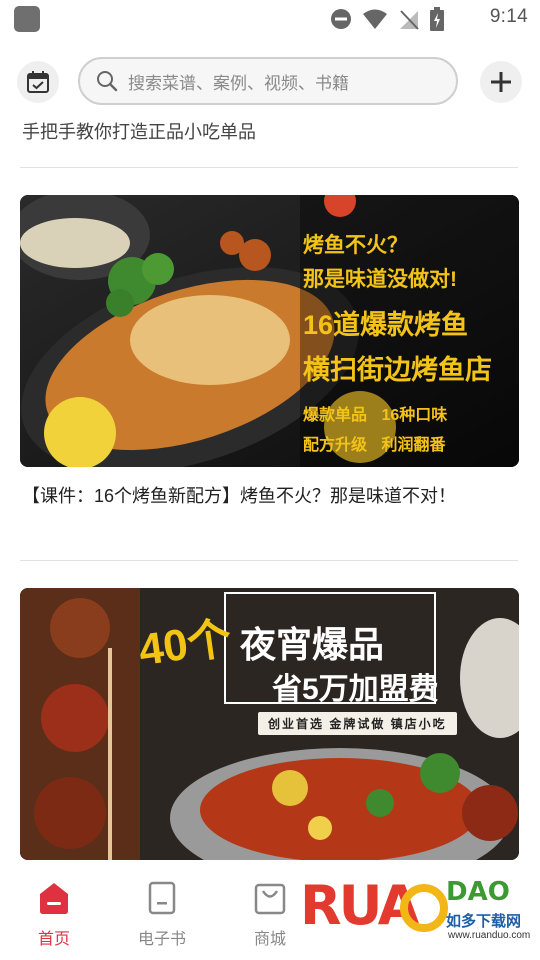  Describe the element at coordinates (380, 279) in the screenshot. I see `banner-line: 那是味道没做对!` at that location.